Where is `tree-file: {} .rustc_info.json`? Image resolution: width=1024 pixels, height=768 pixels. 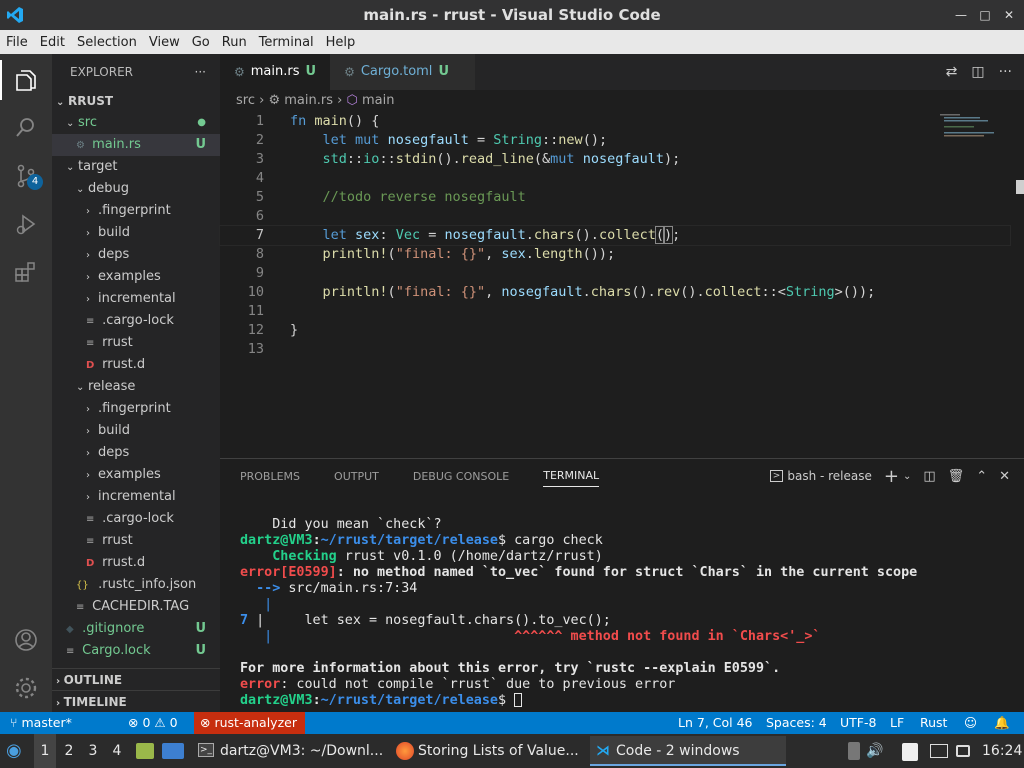
tree-file: {} .rustc_info.json is located at coordinates (136, 585).